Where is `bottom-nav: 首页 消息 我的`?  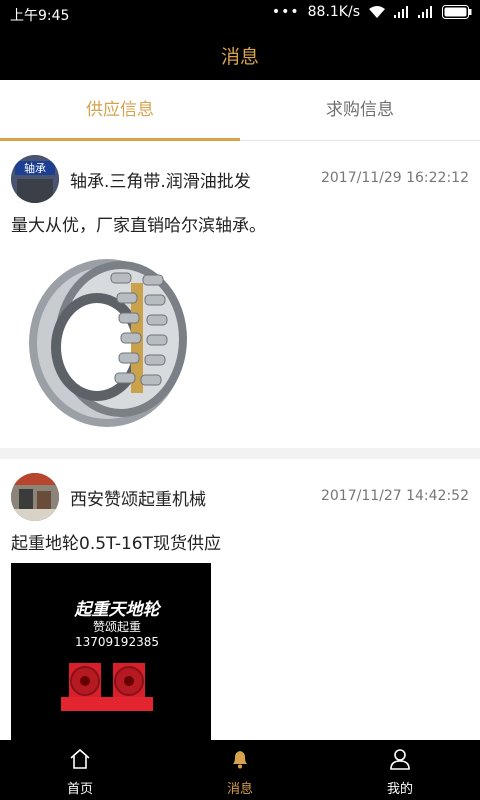
bottom-nav: 首页 消息 我的 is located at coordinates (240, 770).